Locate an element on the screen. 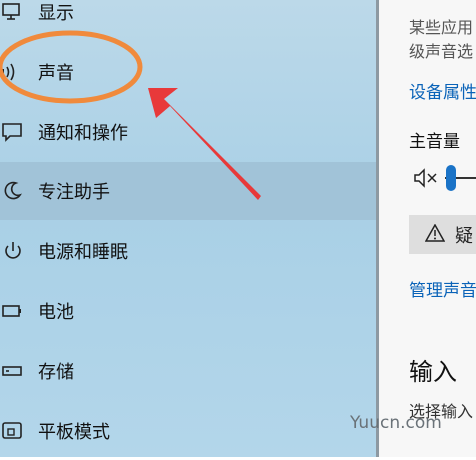 The width and height of the screenshot is (476, 460). manage-sound-link: 管理声音 is located at coordinates (442, 288).